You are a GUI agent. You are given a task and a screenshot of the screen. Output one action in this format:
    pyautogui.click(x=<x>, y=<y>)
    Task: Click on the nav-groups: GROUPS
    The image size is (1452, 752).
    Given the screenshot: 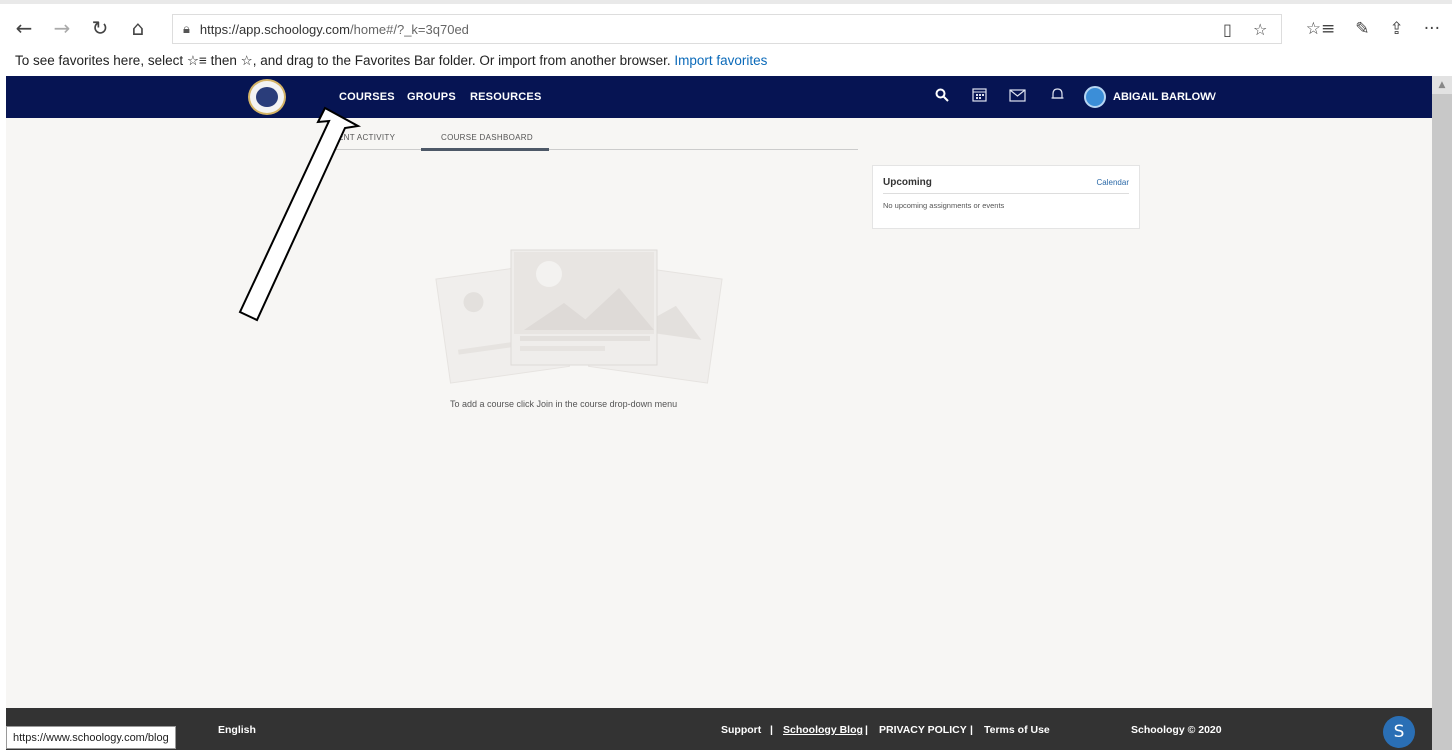 What is the action you would take?
    pyautogui.click(x=431, y=97)
    